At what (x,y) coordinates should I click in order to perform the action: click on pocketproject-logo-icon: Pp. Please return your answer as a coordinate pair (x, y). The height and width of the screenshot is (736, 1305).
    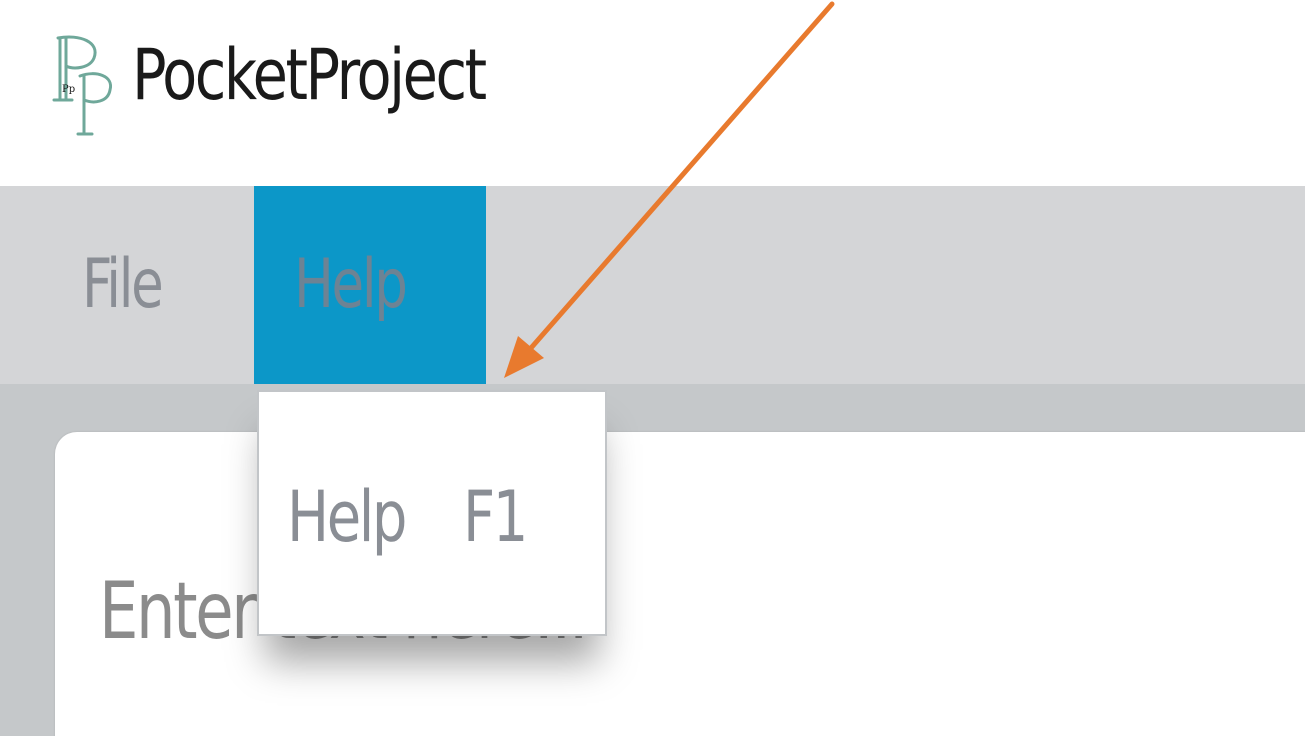
    Looking at the image, I should click on (82, 85).